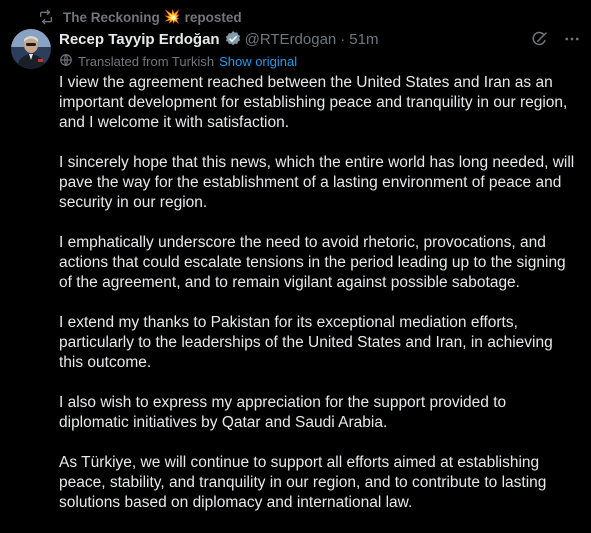  What do you see at coordinates (46, 17) in the screenshot?
I see `repost-icon` at bounding box center [46, 17].